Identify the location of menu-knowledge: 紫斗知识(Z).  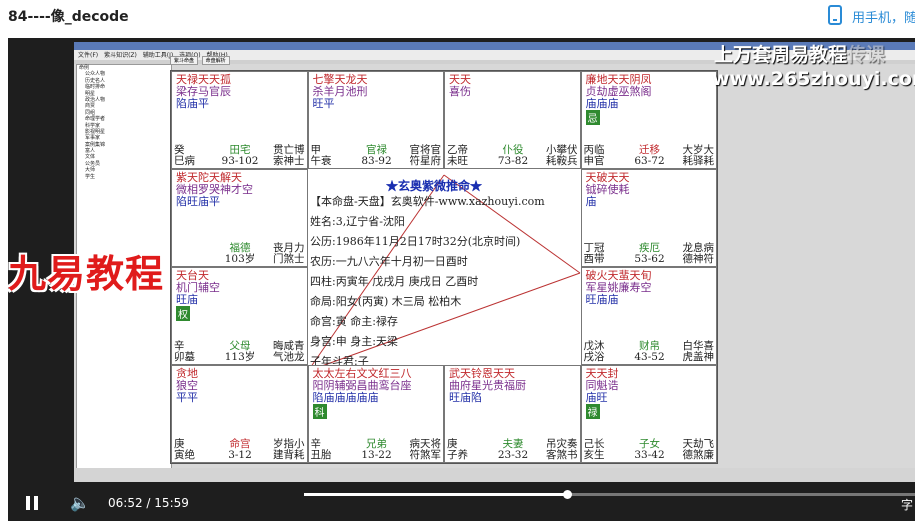
(120, 55).